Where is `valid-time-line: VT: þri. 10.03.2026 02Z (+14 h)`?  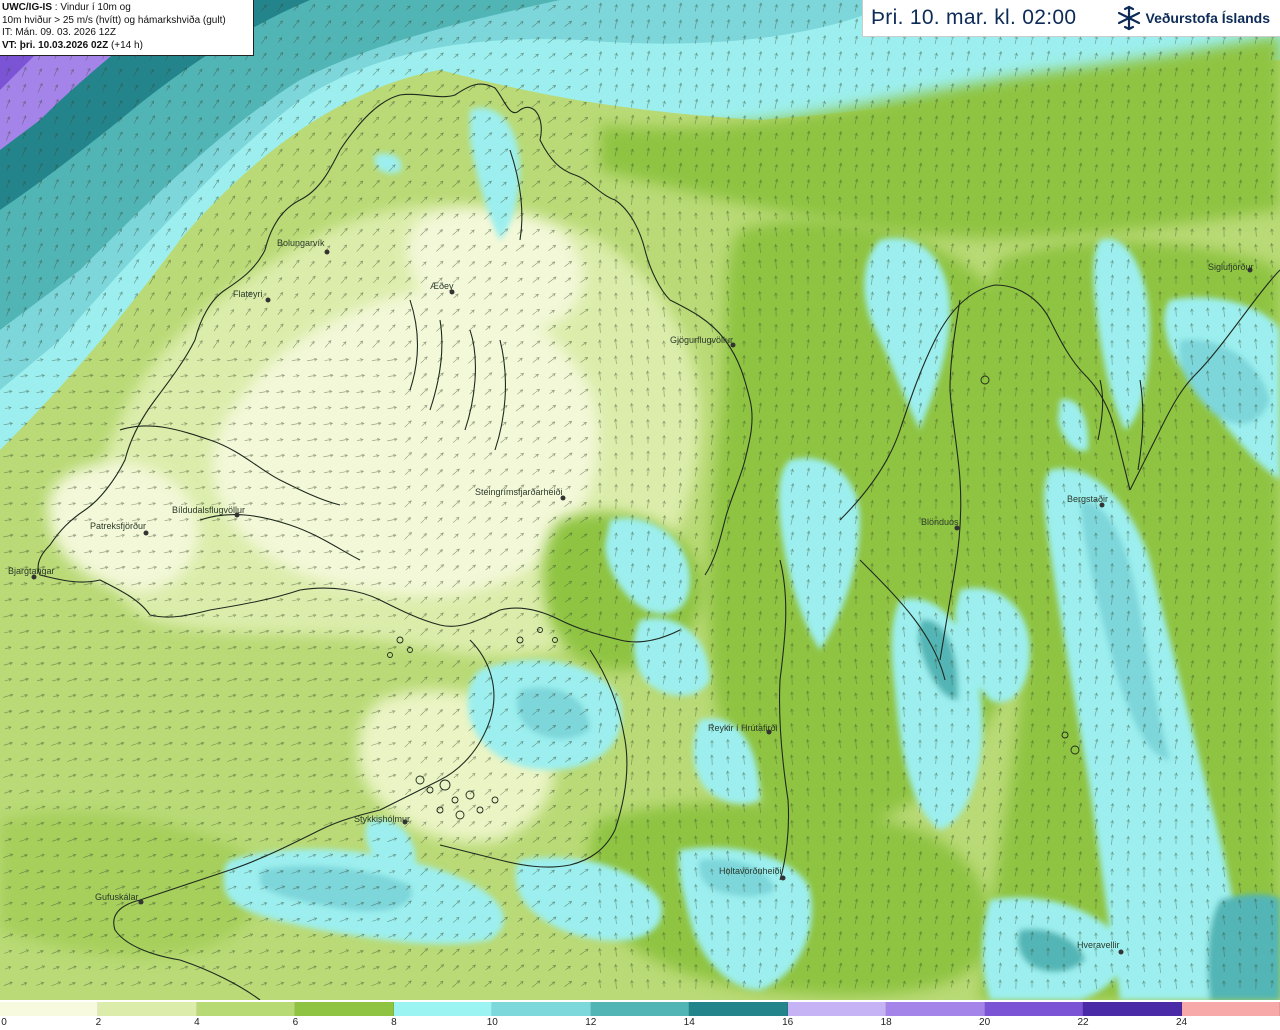
valid-time-line: VT: þri. 10.03.2026 02Z (+14 h) is located at coordinates (126, 46).